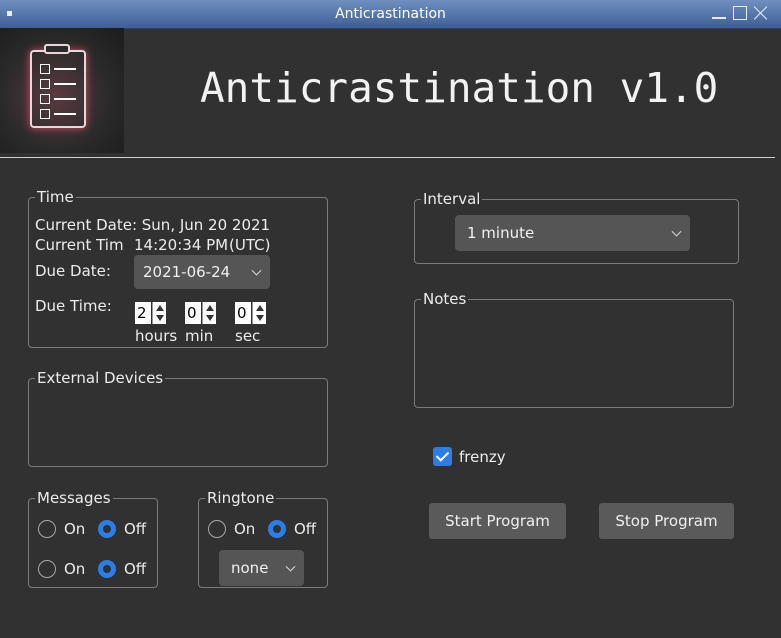 This screenshot has width=781, height=638. What do you see at coordinates (250, 568) in the screenshot?
I see `ringtone-select-value: none` at bounding box center [250, 568].